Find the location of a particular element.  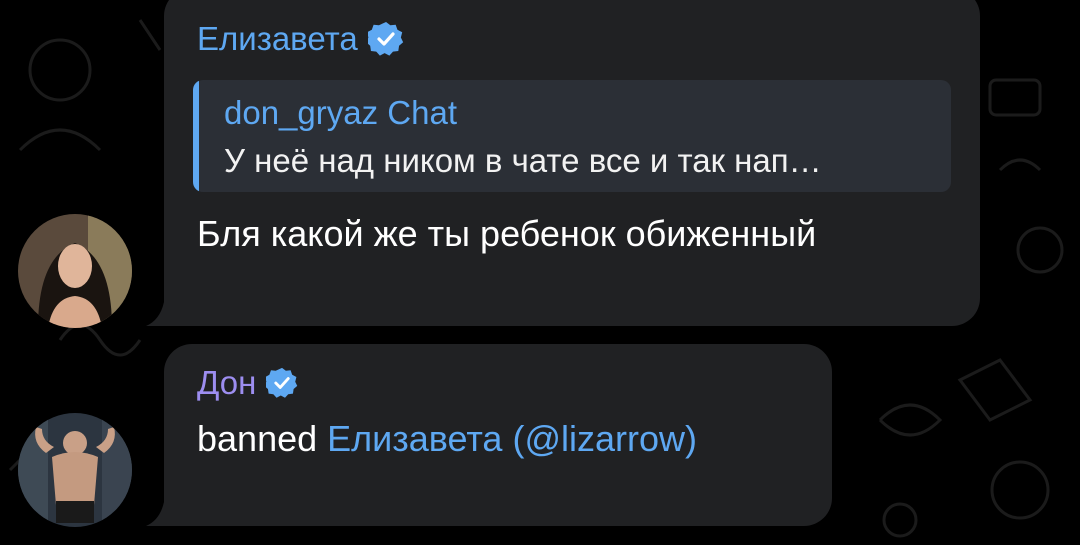

sender-name: Дон is located at coordinates (247, 383).